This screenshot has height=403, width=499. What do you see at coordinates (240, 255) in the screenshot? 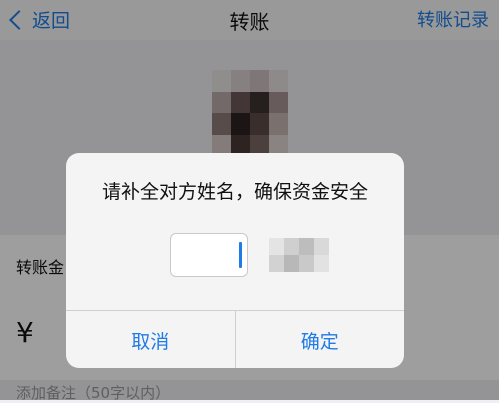
I see `text-cursor` at bounding box center [240, 255].